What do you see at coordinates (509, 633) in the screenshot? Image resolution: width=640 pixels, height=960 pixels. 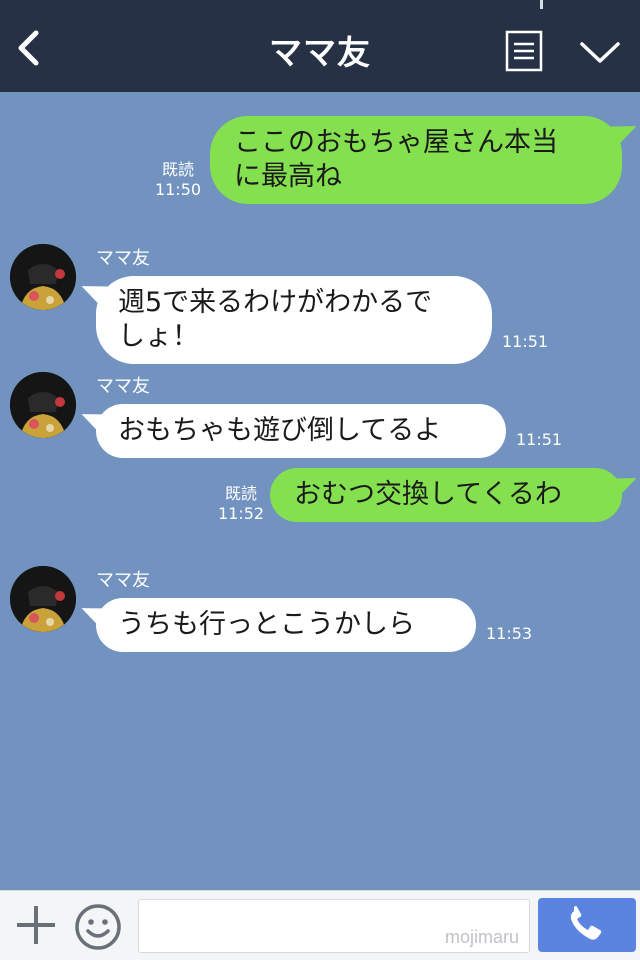 I see `message-time: 11:53` at bounding box center [509, 633].